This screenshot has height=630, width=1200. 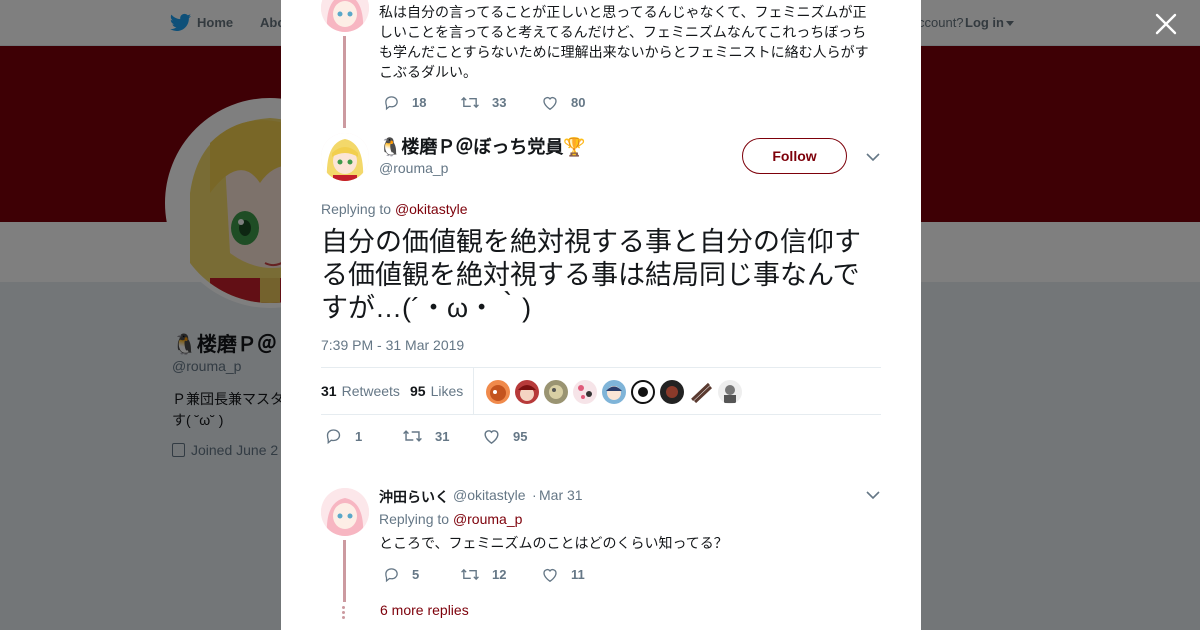 What do you see at coordinates (418, 391) in the screenshot?
I see `likes-stat-count: 95` at bounding box center [418, 391].